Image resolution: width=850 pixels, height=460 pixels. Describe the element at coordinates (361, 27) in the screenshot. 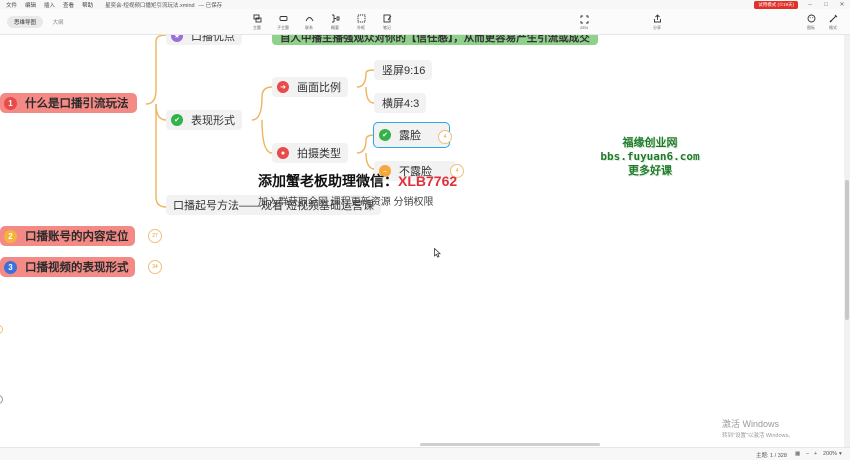

I see `boundary-label: 外框` at that location.